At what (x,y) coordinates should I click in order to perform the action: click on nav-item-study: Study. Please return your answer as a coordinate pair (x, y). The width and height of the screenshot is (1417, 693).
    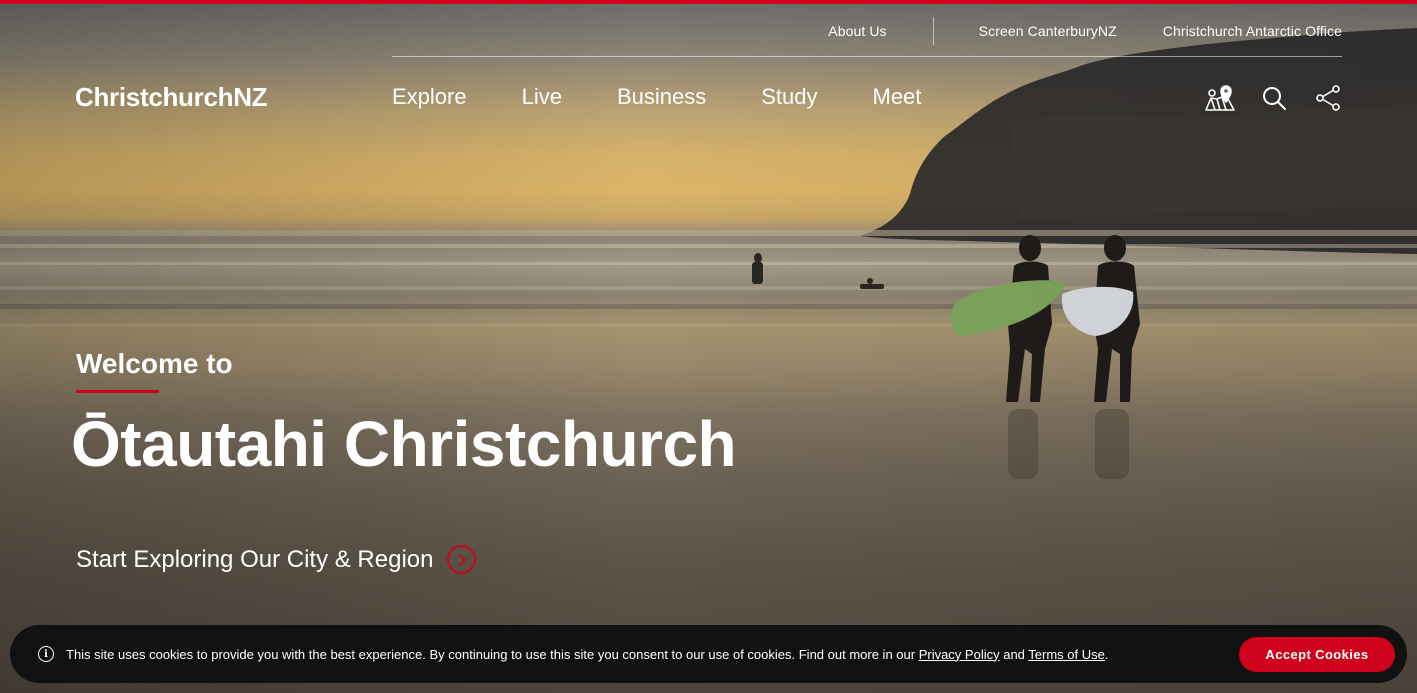
    Looking at the image, I should click on (789, 97).